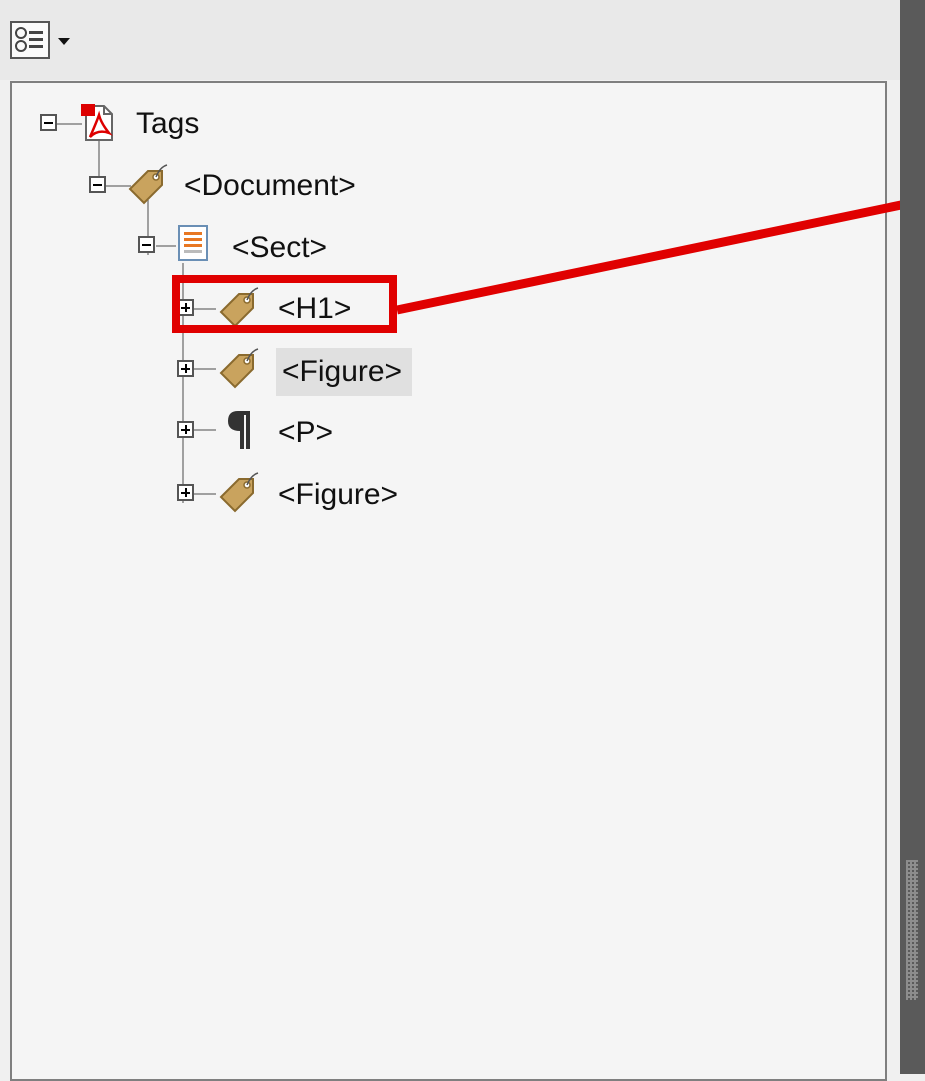 This screenshot has height=1081, width=925. I want to click on options-menu-button, so click(52, 41).